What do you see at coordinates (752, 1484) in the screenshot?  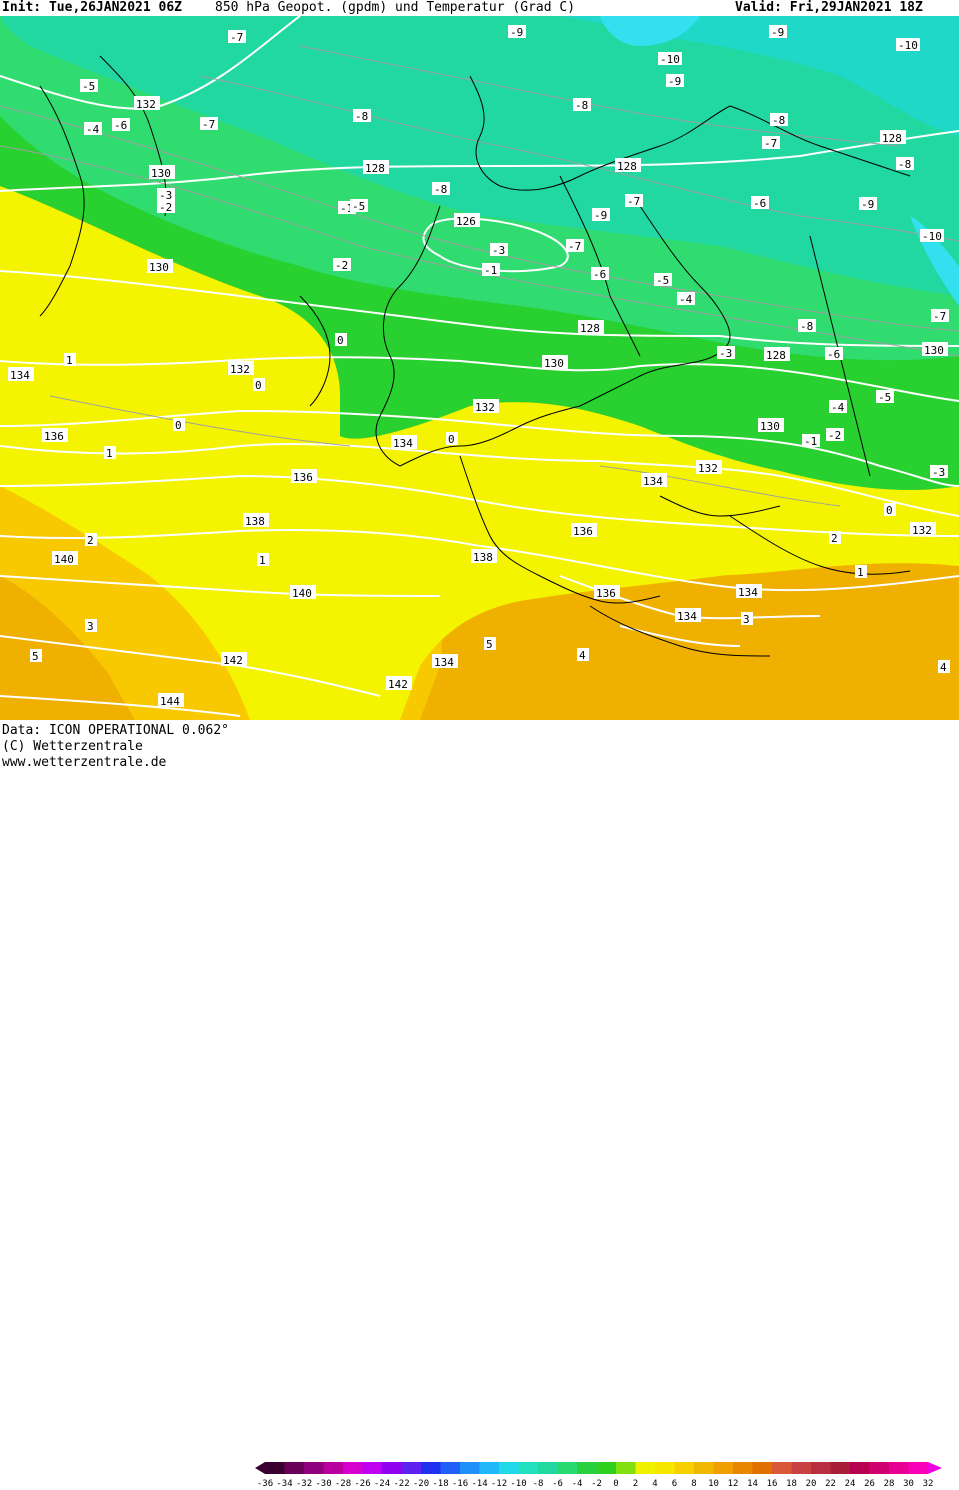 I see `legend-tick-label: 14` at bounding box center [752, 1484].